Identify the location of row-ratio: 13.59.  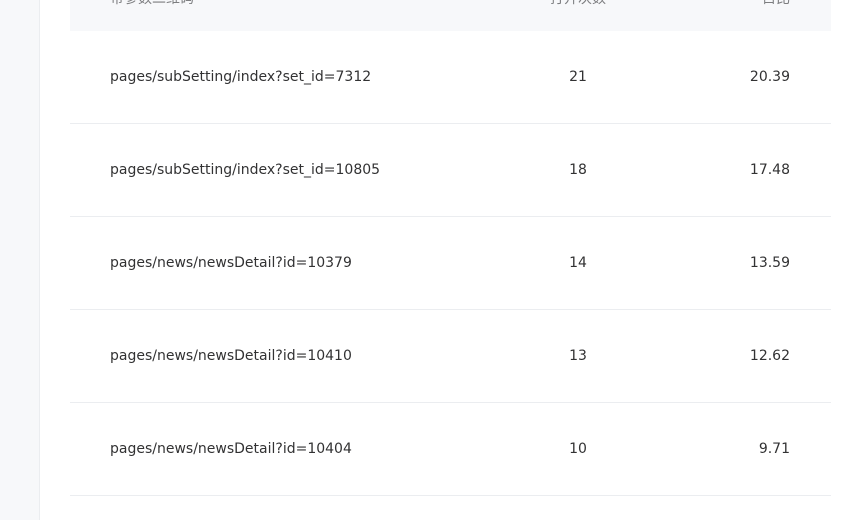
(769, 263).